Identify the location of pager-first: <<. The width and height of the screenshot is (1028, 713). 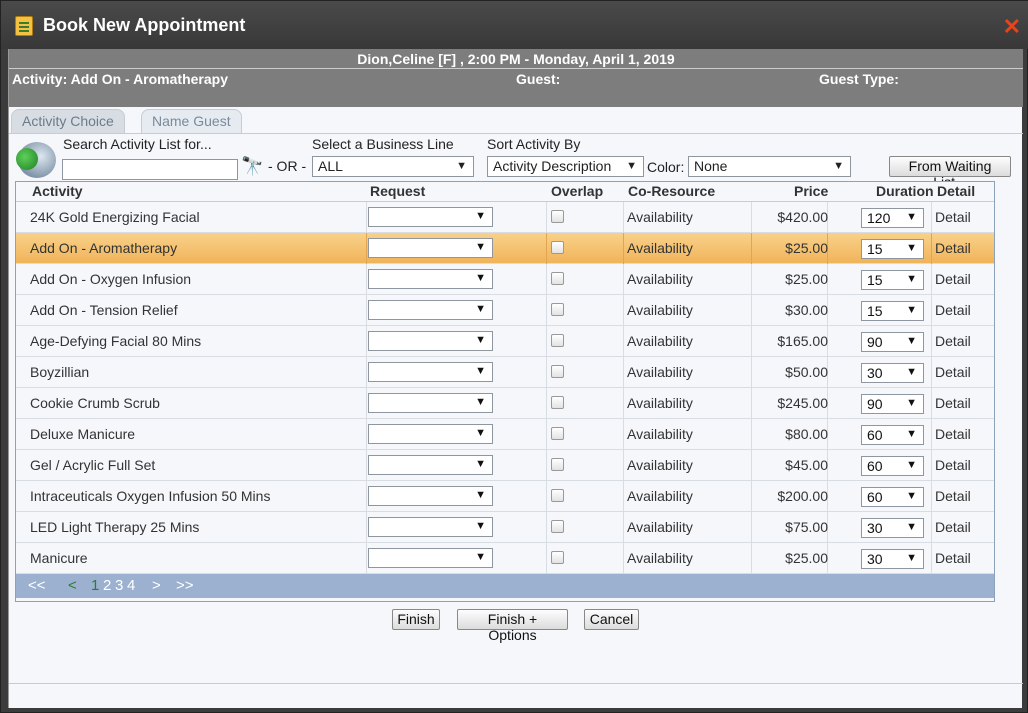
(37, 585).